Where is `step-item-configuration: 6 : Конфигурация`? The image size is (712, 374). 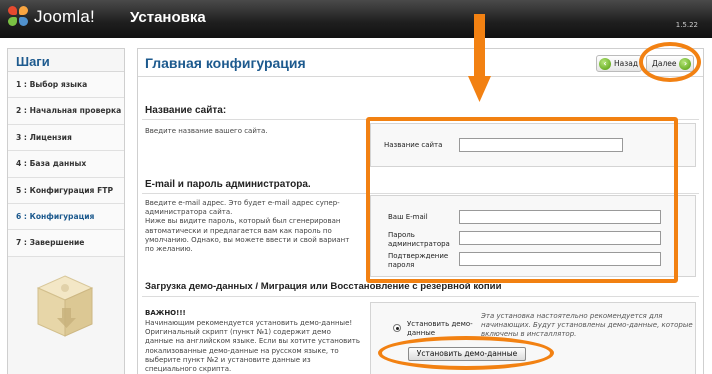 step-item-configuration: 6 : Конфигурация is located at coordinates (66, 217).